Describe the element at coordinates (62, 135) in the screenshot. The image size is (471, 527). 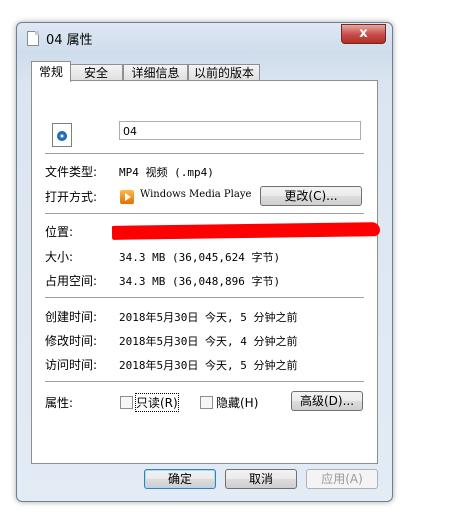
I see `video-file-icon` at that location.